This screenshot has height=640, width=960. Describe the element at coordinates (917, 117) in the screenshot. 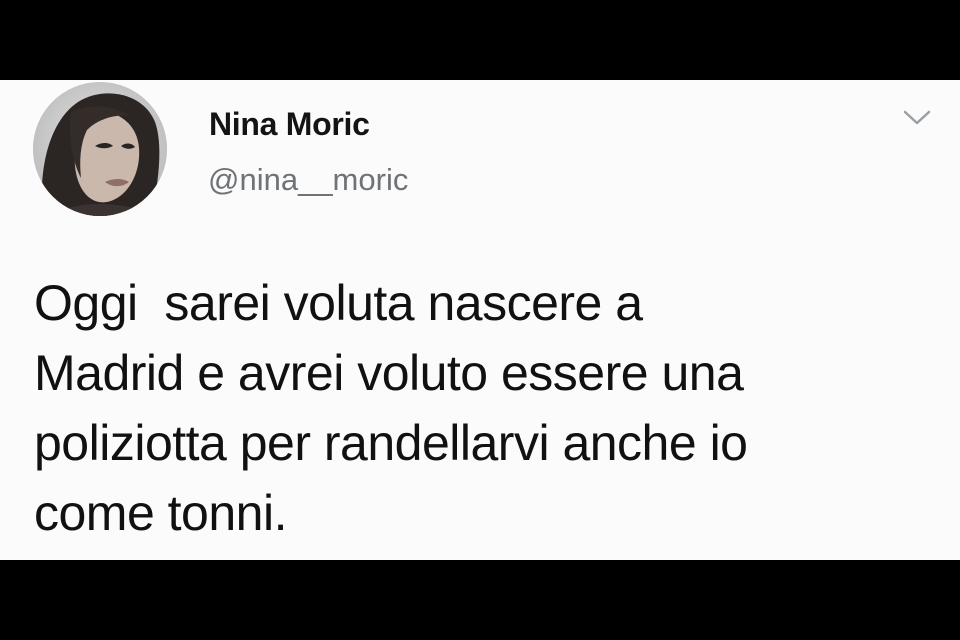

I see `chevron-down-icon` at that location.